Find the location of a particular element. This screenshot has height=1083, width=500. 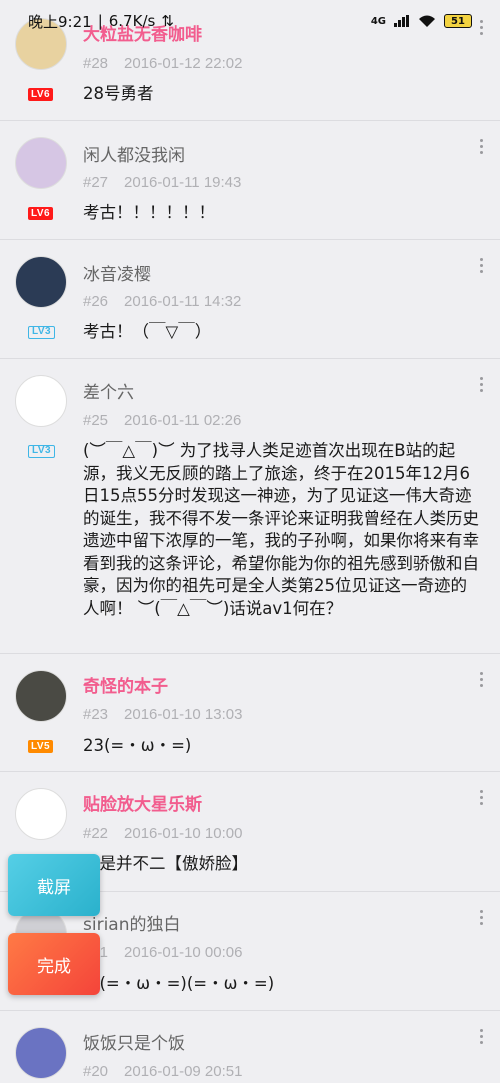

screenshot-button: 截屏 is located at coordinates (54, 885).